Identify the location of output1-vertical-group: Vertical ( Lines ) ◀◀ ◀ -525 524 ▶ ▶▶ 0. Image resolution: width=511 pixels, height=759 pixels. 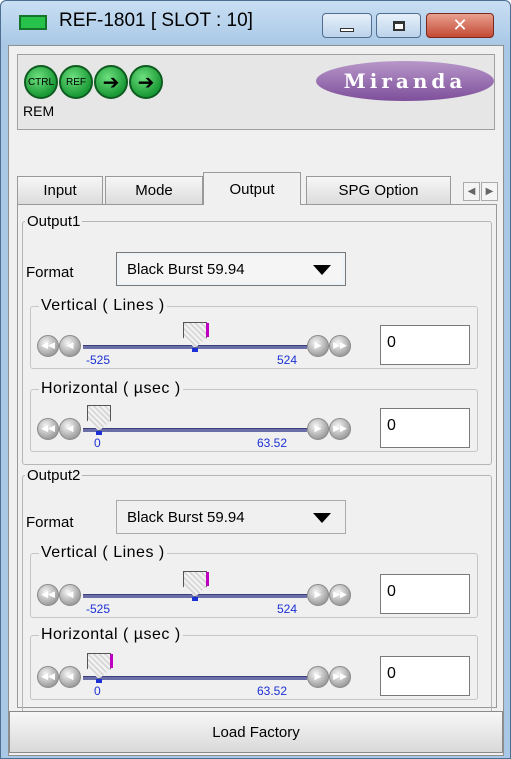
(254, 333).